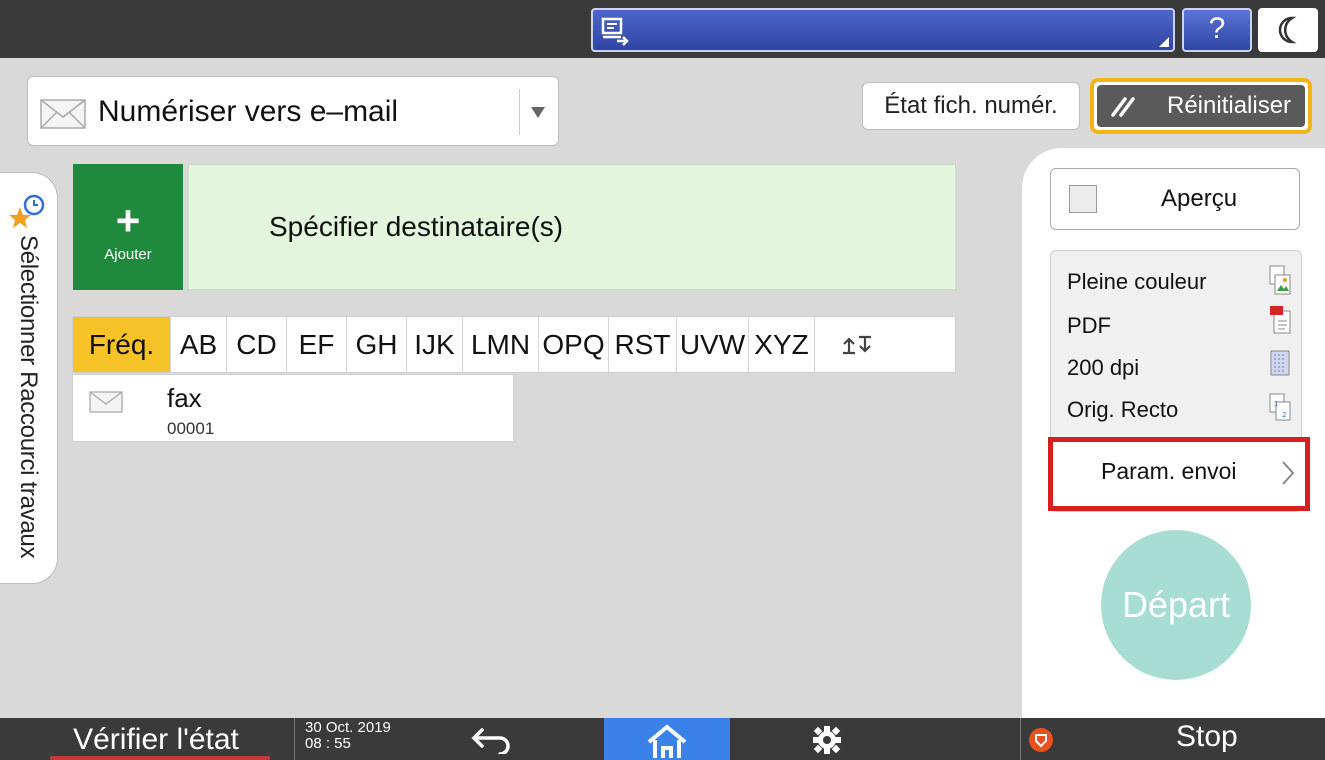 This screenshot has width=1325, height=760. I want to click on job-shortcut-side-tab: Sélectionner Raccourci travaux, so click(29, 378).